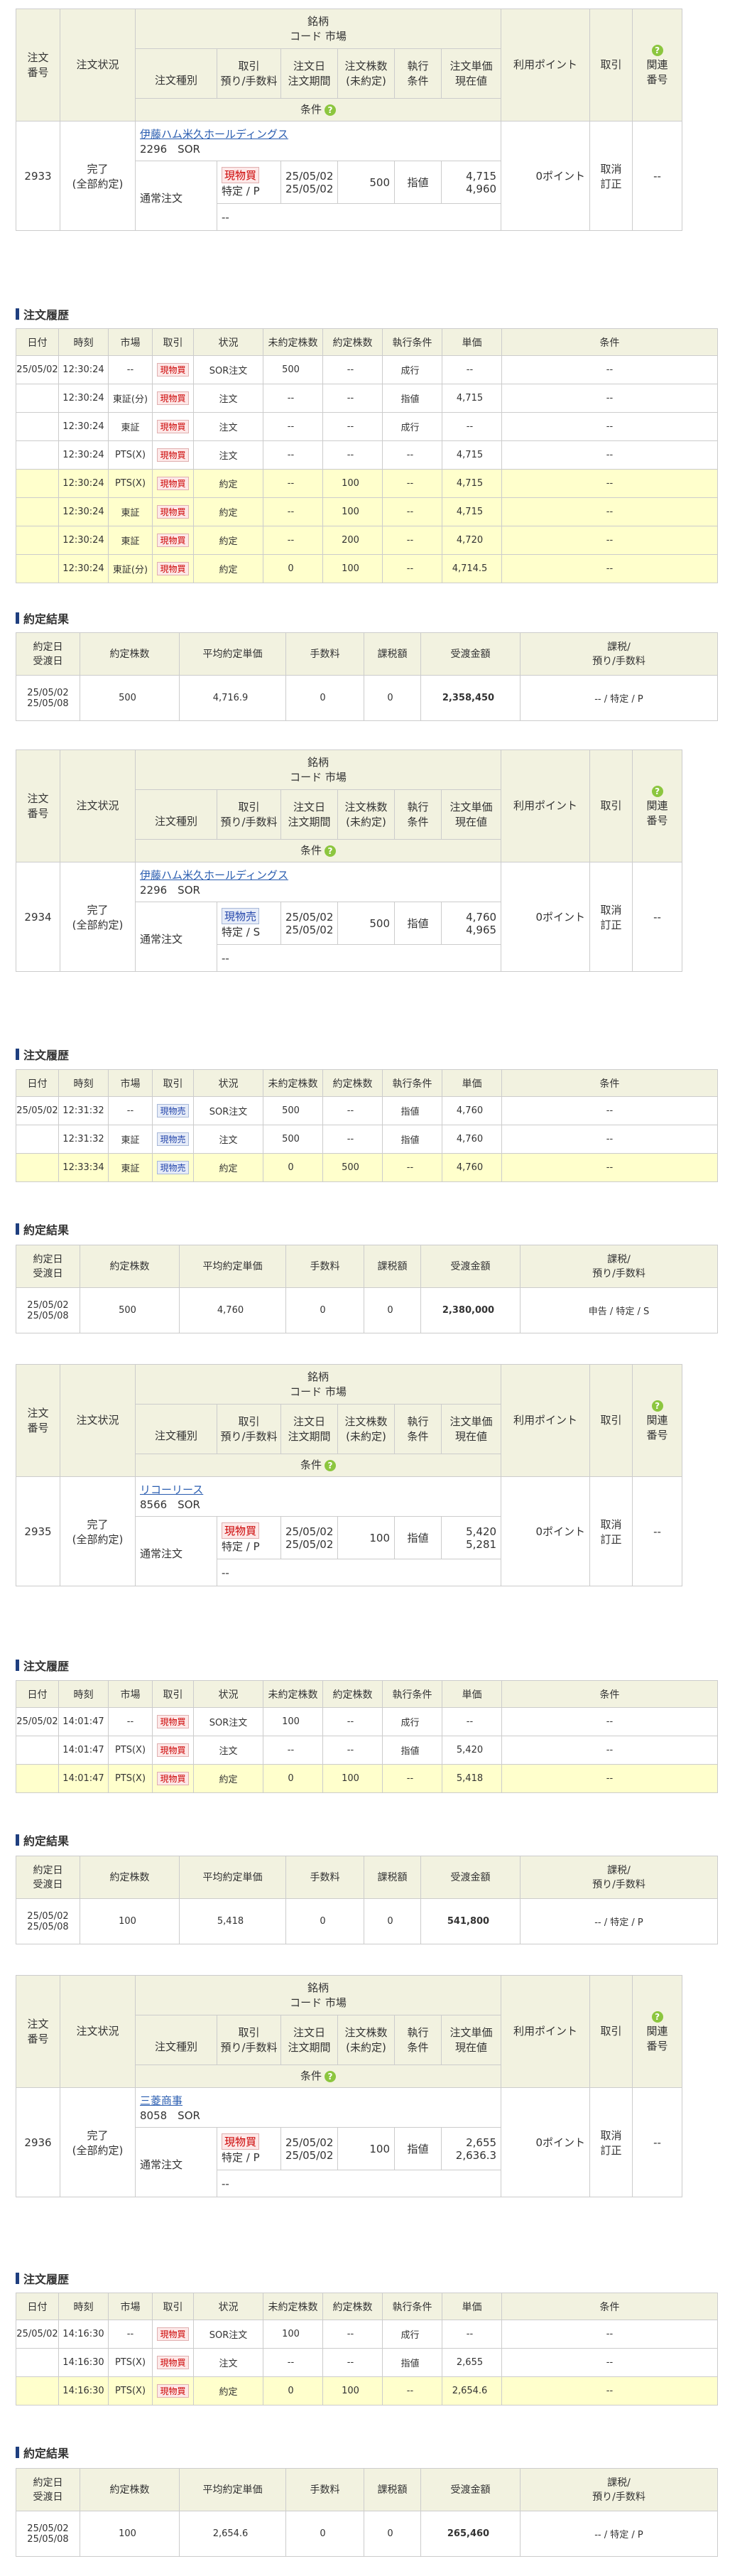  What do you see at coordinates (609, 2306) in the screenshot?
I see `history-header: 条件` at bounding box center [609, 2306].